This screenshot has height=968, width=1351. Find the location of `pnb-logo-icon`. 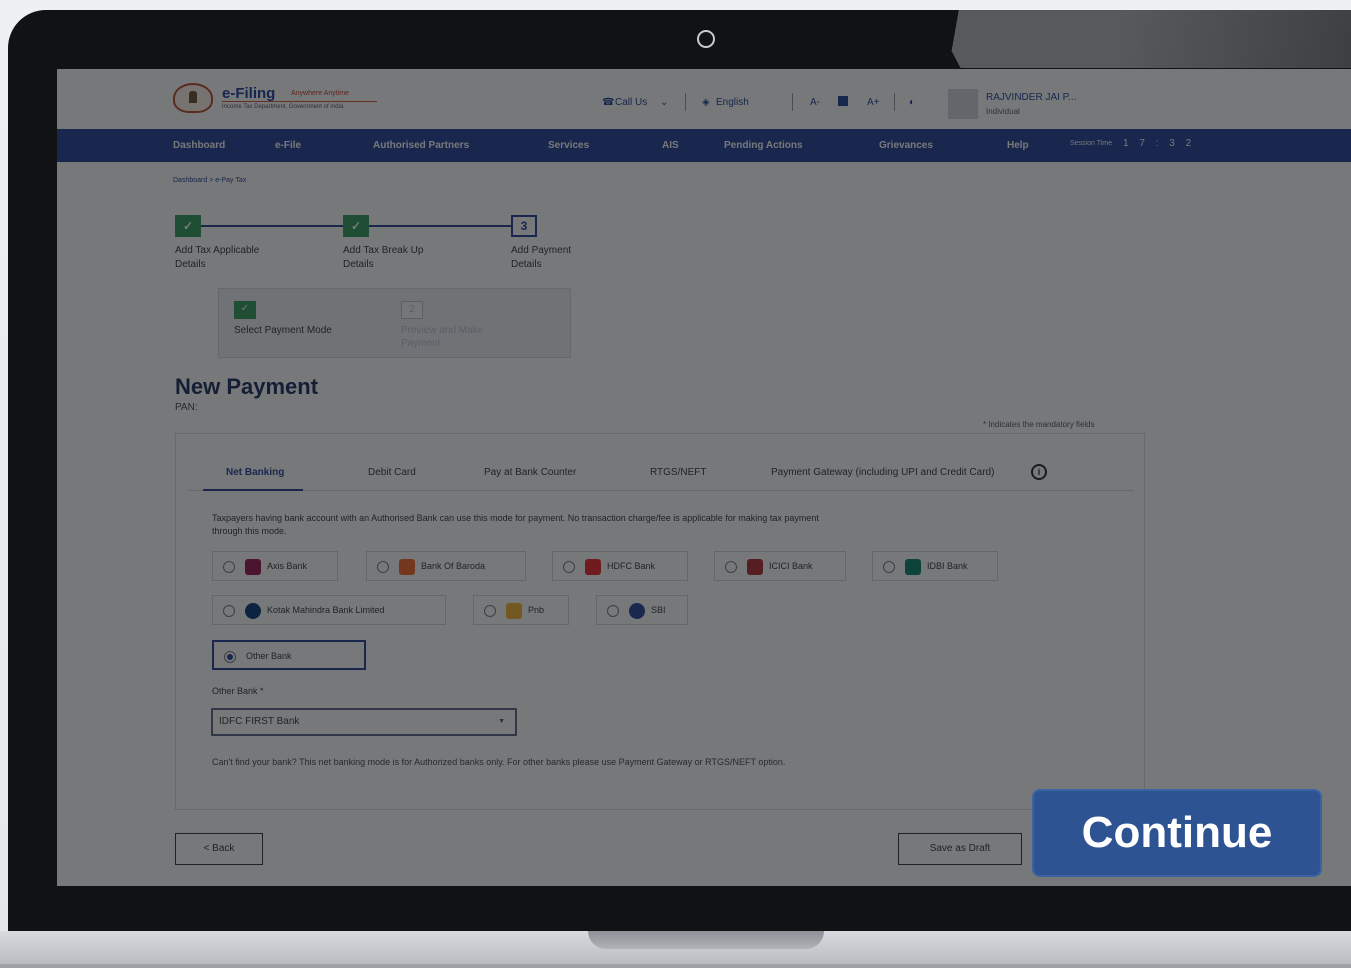

pnb-logo-icon is located at coordinates (514, 611).